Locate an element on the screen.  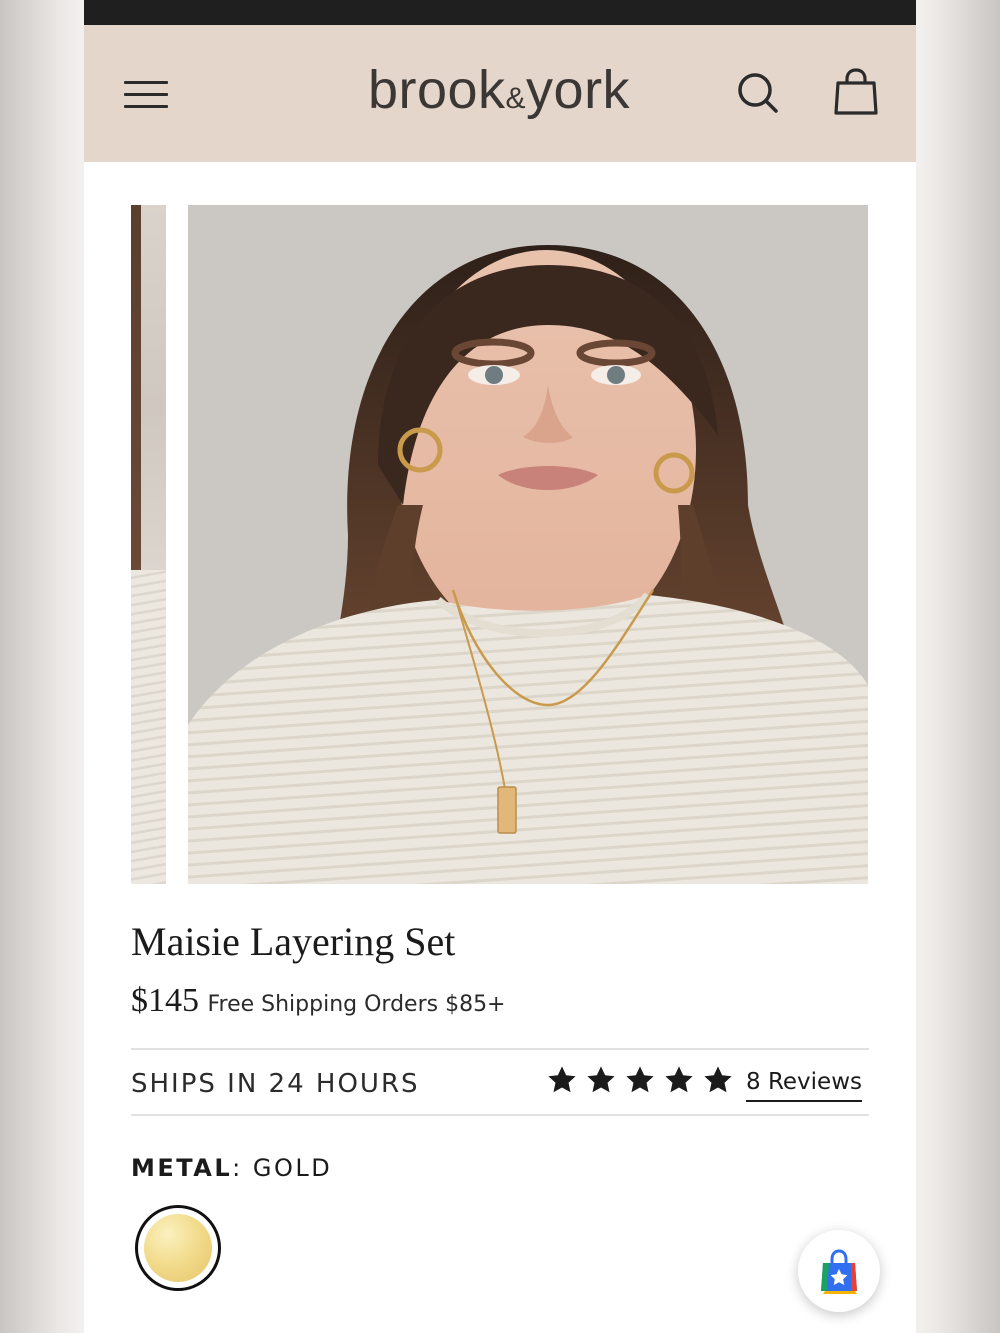
site-header: brook&york is located at coordinates (500, 93).